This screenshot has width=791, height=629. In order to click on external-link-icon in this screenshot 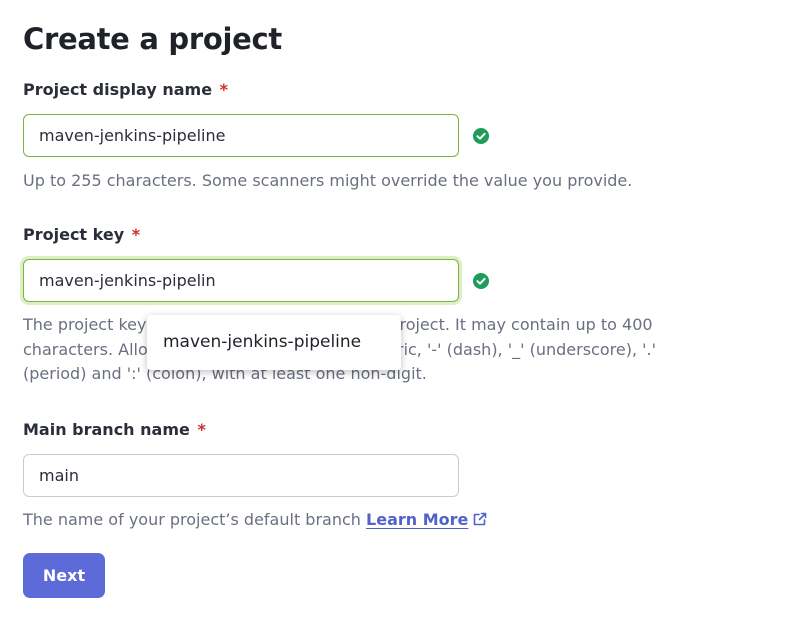, I will do `click(480, 519)`.